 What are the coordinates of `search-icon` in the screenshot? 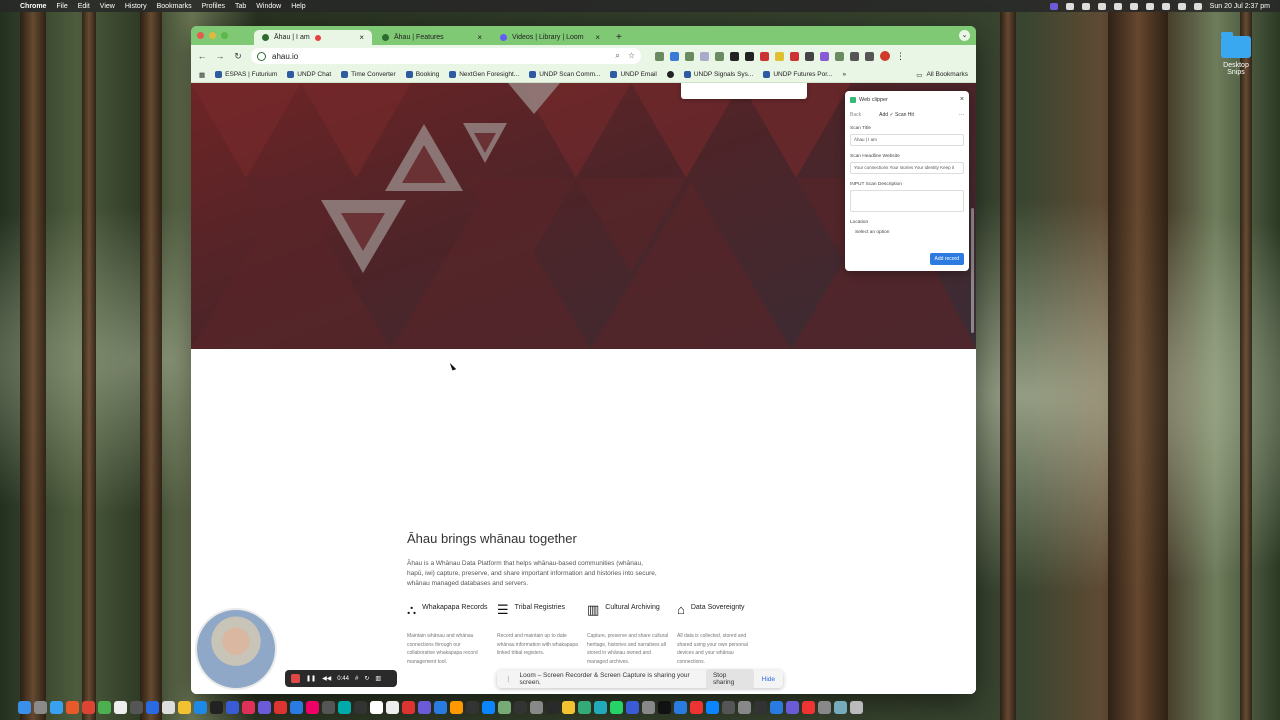 It's located at (1181, 6).